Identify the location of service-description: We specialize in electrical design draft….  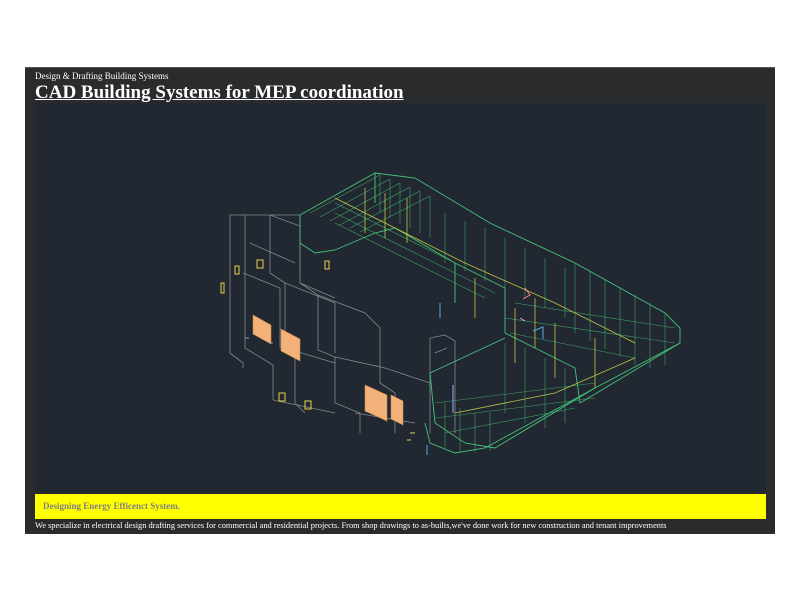
(351, 525).